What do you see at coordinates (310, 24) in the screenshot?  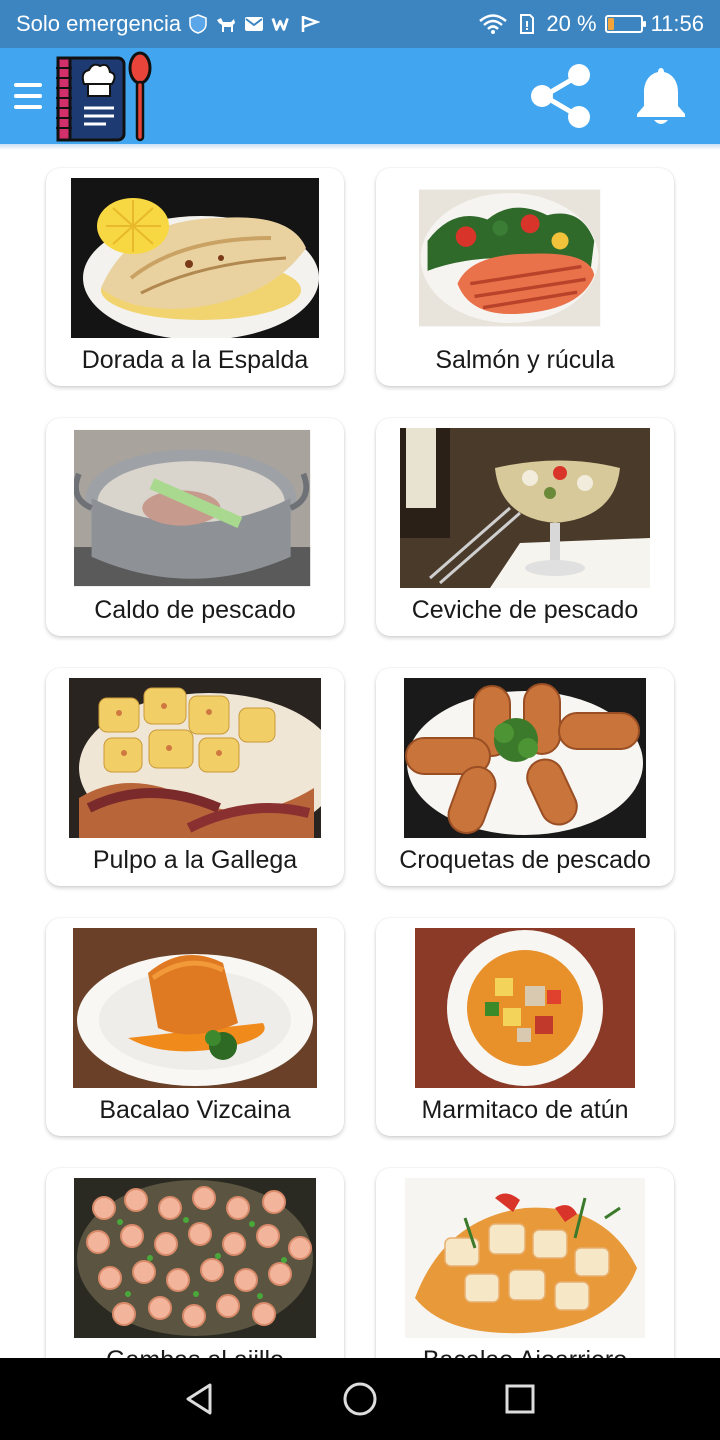 I see `check-flag-icon` at bounding box center [310, 24].